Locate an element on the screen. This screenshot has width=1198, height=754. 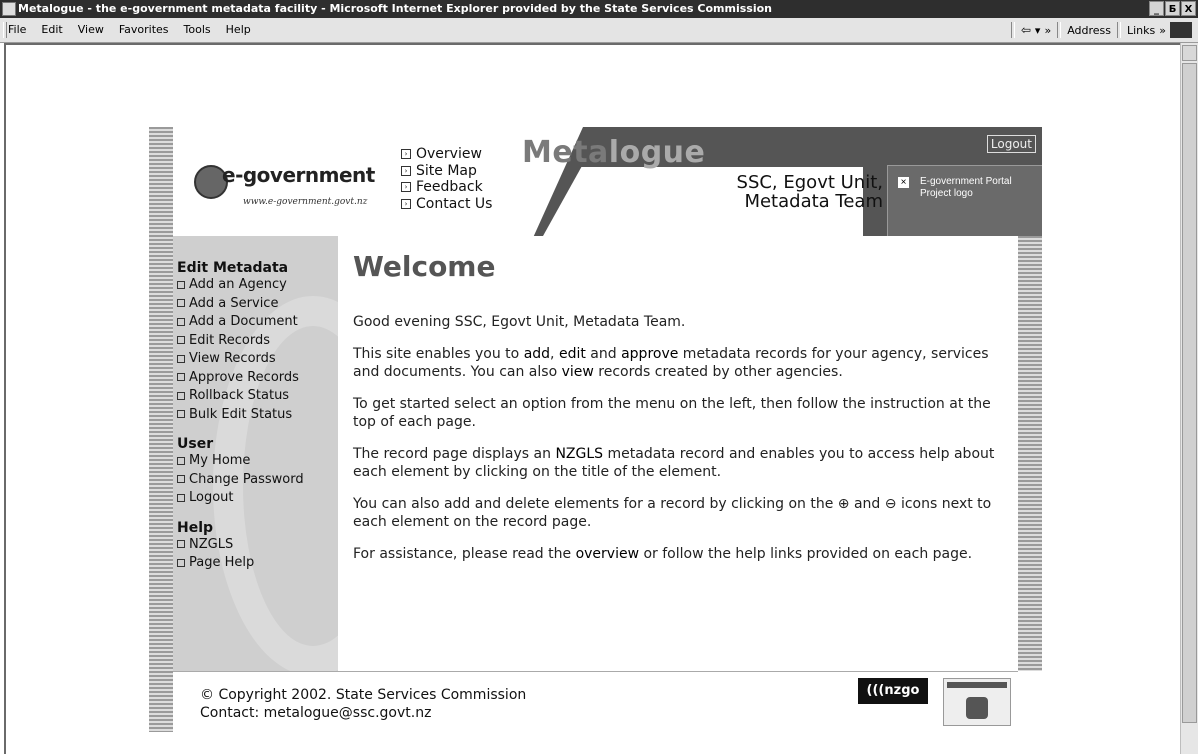
logo-wordmark: e-government is located at coordinates (298, 175).